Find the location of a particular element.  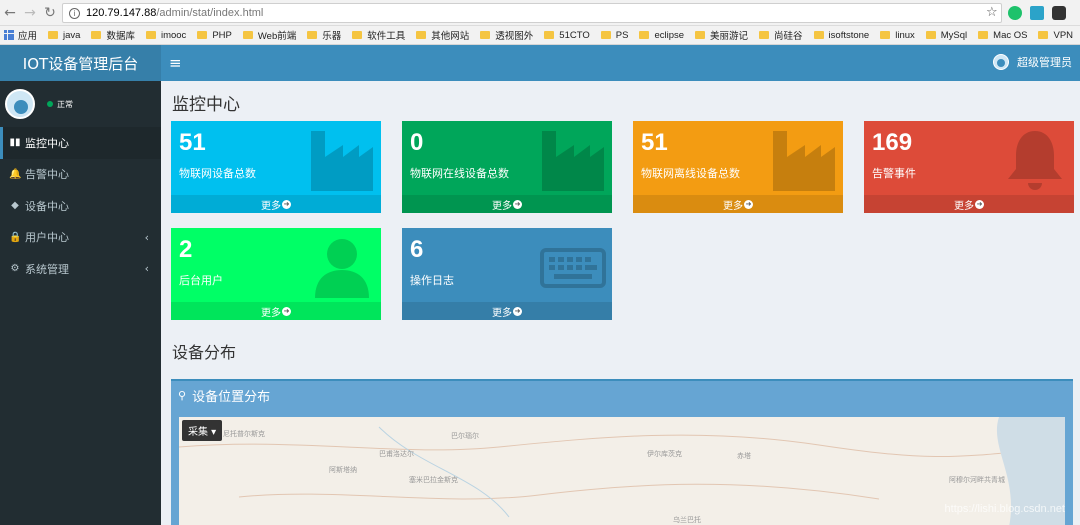

bookmark-label: PS is located at coordinates (622, 35).